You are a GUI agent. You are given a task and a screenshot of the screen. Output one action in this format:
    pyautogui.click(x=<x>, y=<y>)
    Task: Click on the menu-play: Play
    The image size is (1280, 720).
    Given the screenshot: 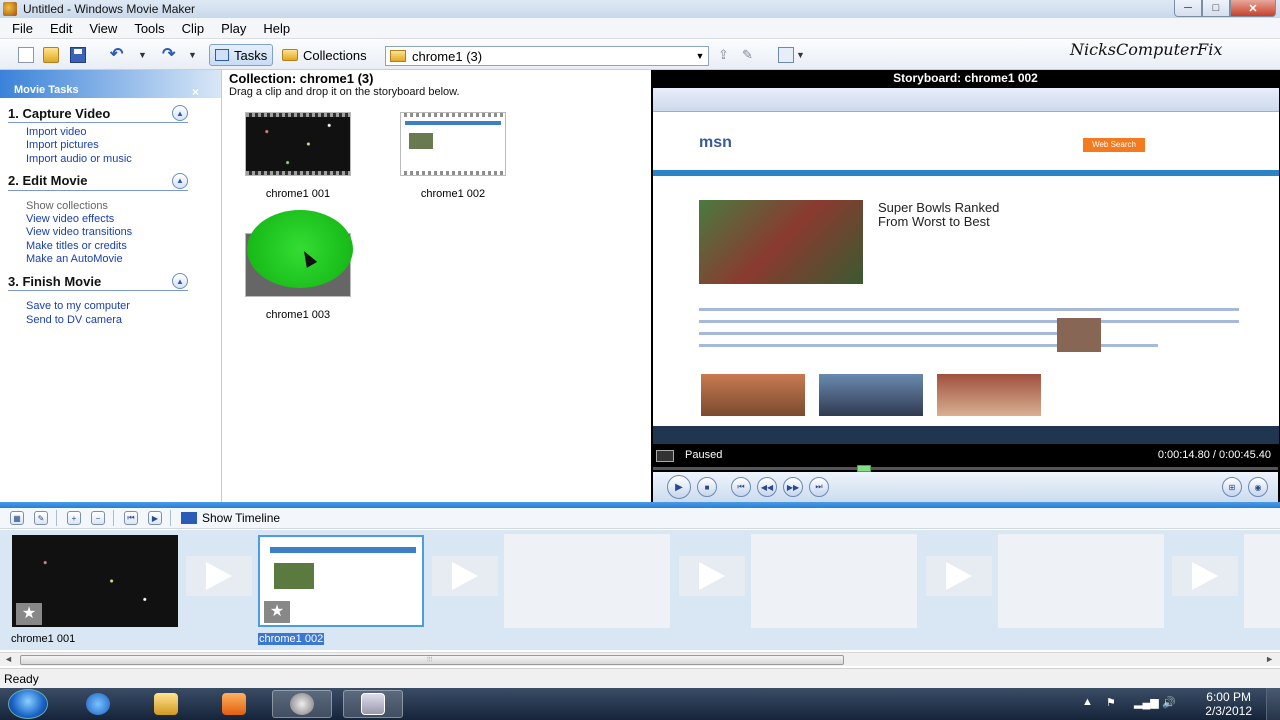 What is the action you would take?
    pyautogui.click(x=233, y=28)
    